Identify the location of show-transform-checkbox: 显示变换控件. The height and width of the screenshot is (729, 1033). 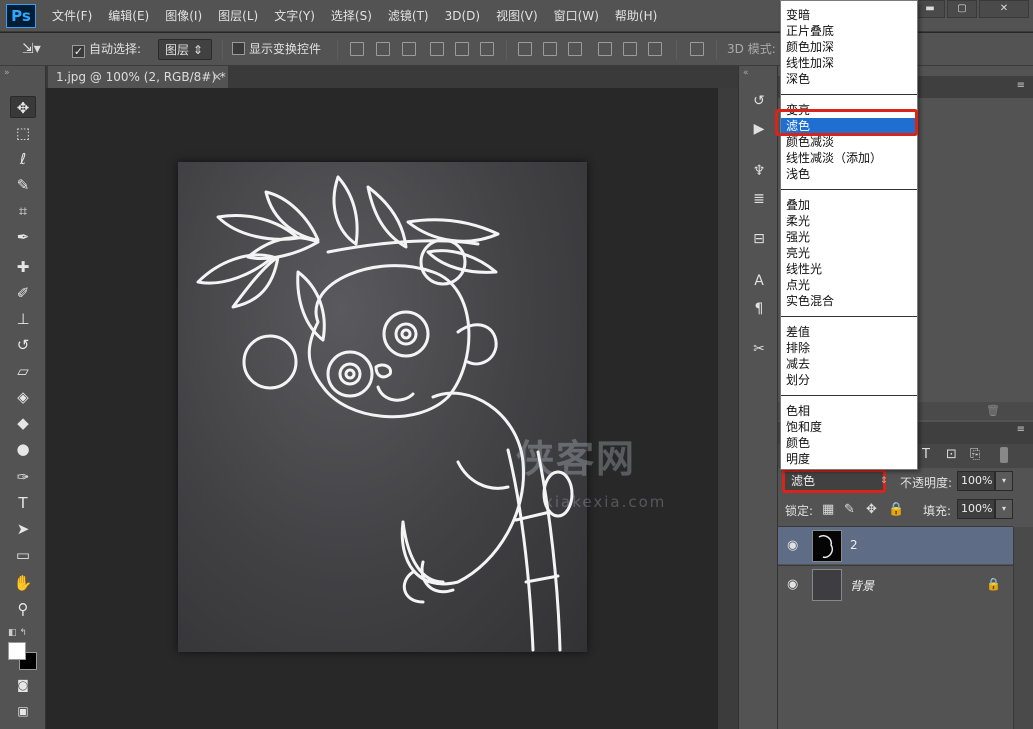
(276, 49).